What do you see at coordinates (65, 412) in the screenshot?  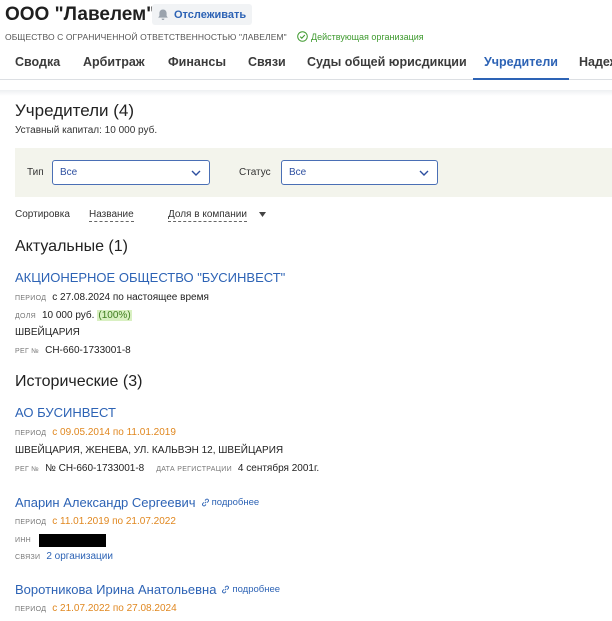 I see `founder-link: АО БУСИНВЕСТ` at bounding box center [65, 412].